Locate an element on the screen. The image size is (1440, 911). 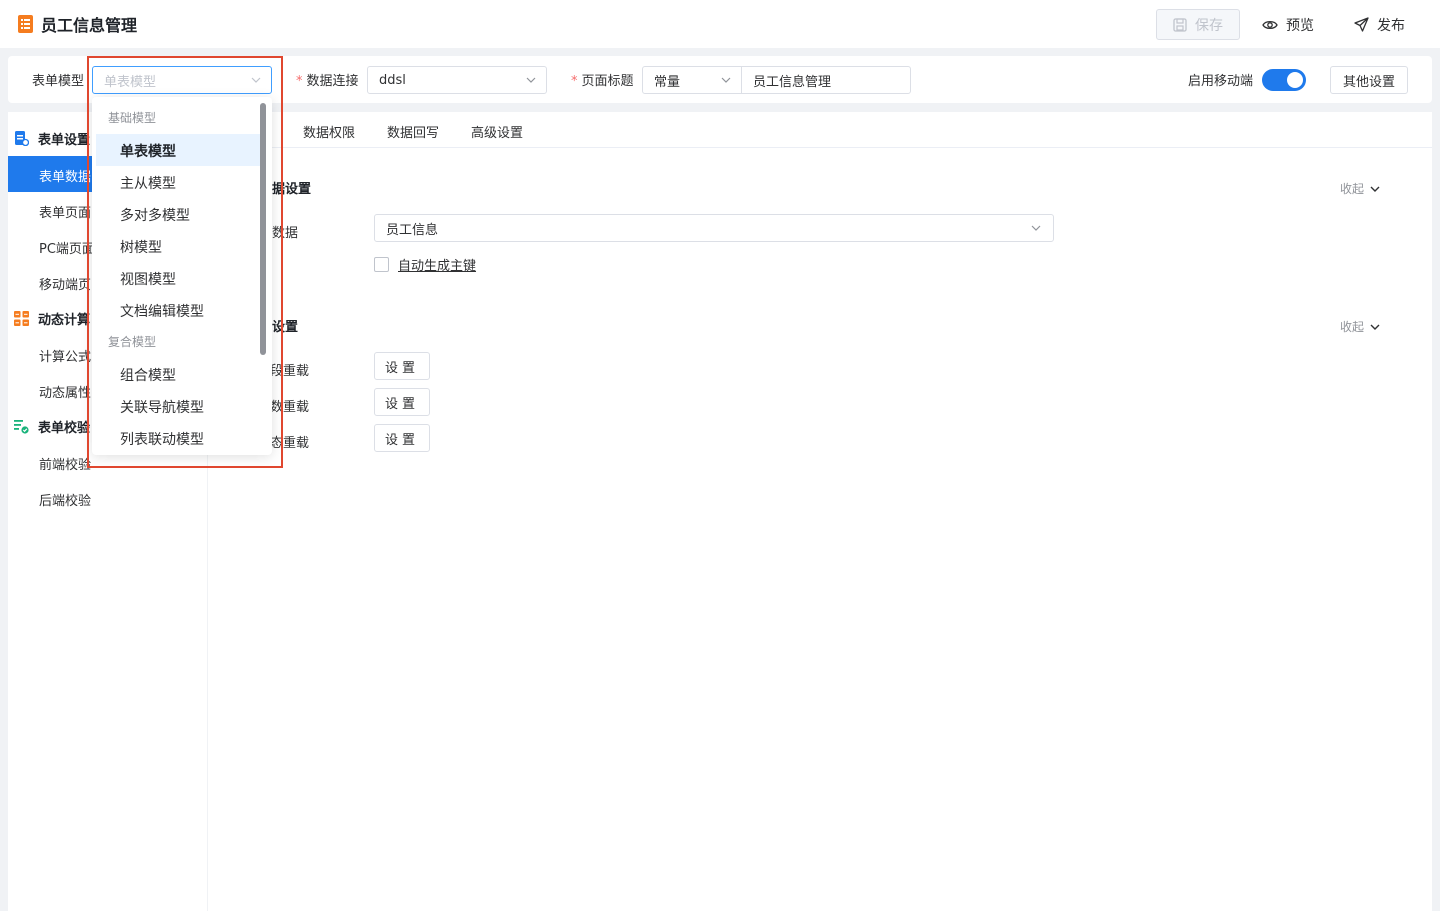
field-reload-set-button: 设置 is located at coordinates (402, 366).